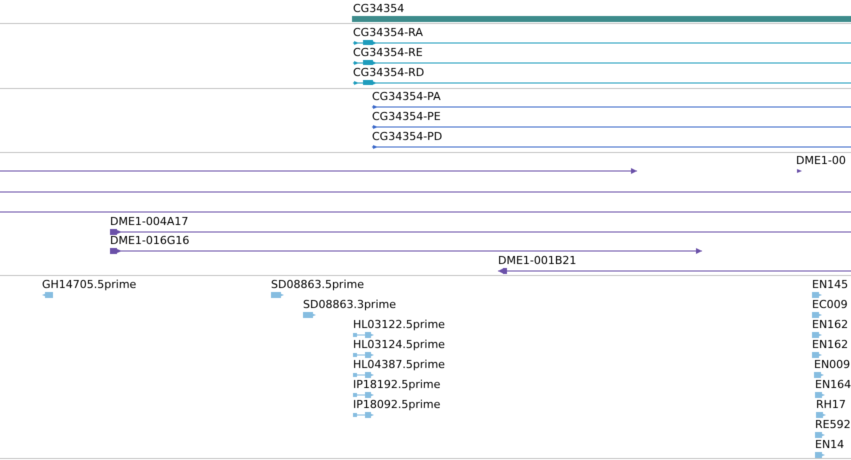 This screenshot has width=851, height=460. Describe the element at coordinates (349, 304) in the screenshot. I see `feature-label: SD08863.3prime` at that location.